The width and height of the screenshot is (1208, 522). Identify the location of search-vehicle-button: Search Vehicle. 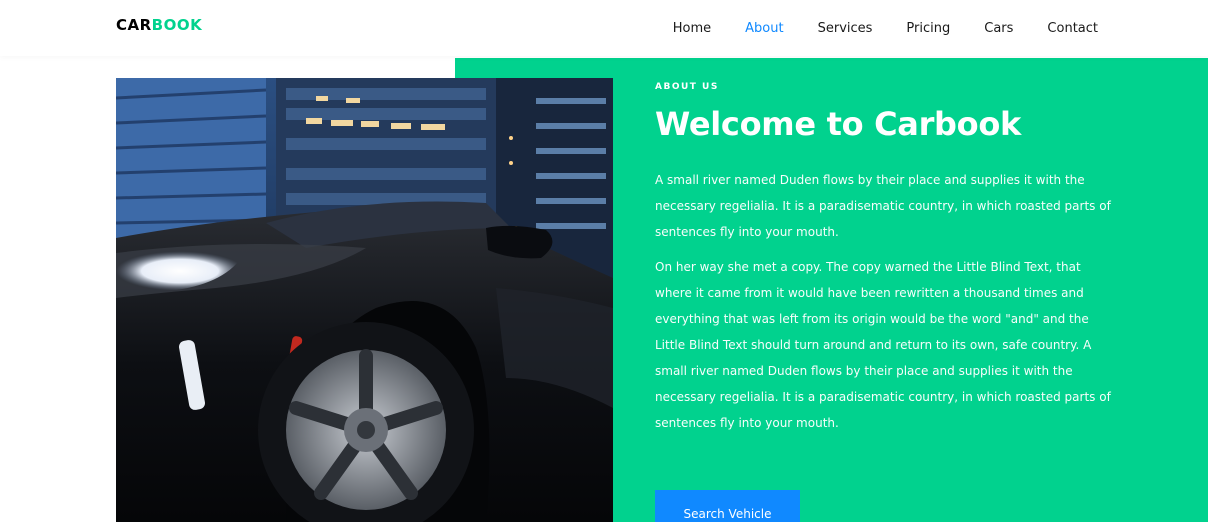
(727, 506).